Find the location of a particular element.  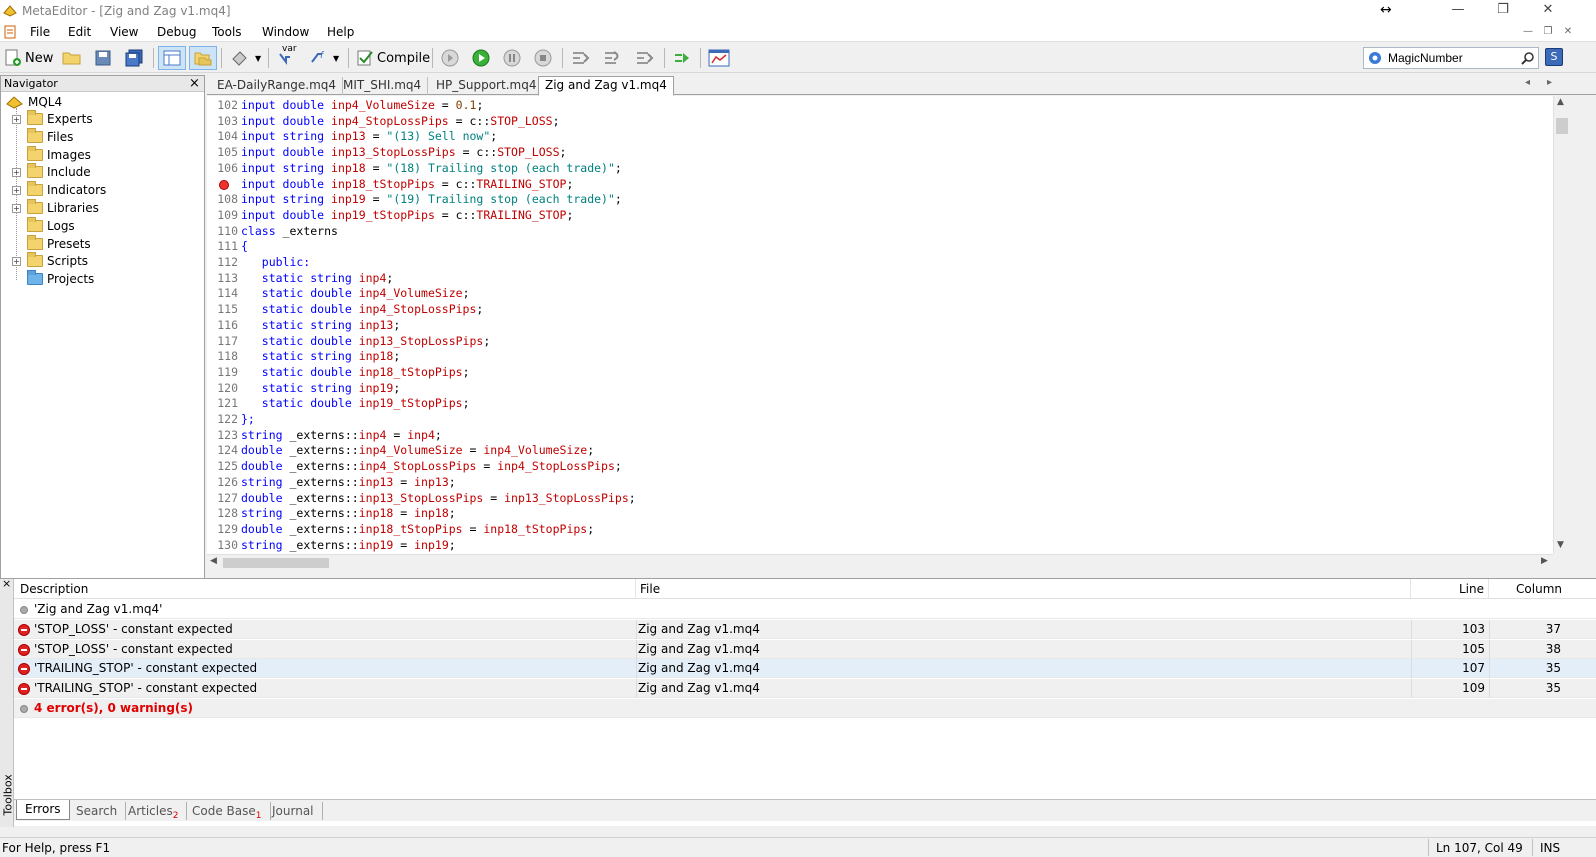

scroll-right-icon: ▶ is located at coordinates (1544, 561).